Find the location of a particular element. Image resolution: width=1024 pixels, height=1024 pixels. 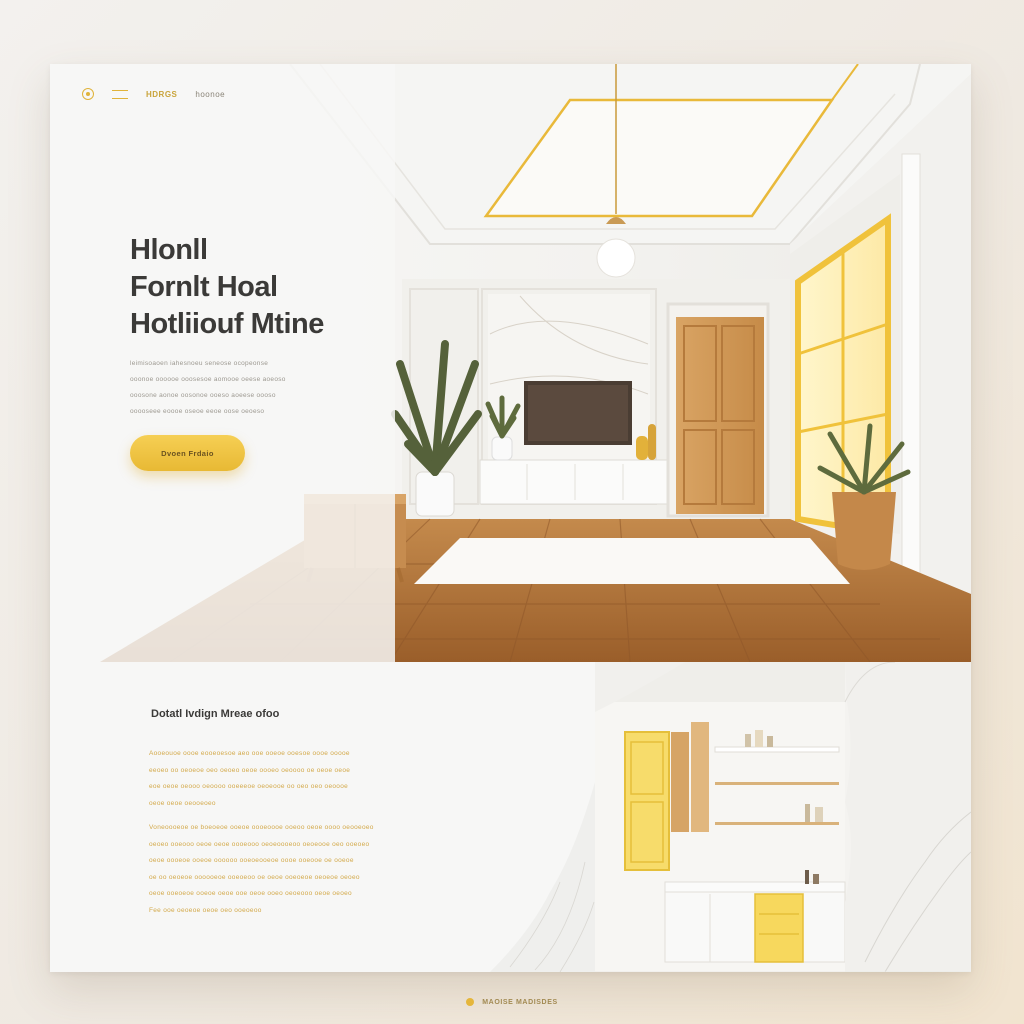

hero-title-line: Hlonll is located at coordinates (169, 250).